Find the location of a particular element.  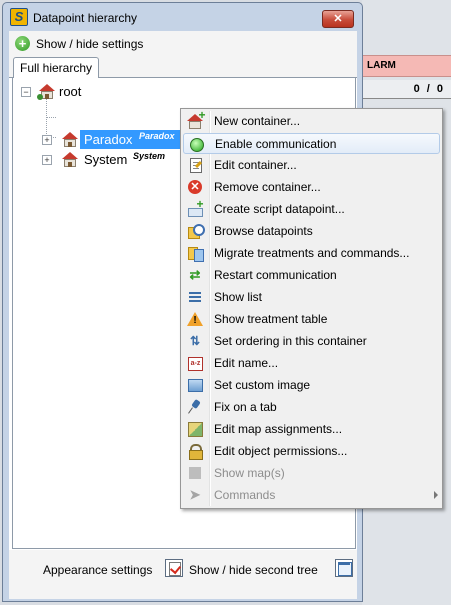

alarm-row: 0 / 0 is located at coordinates (406, 89).